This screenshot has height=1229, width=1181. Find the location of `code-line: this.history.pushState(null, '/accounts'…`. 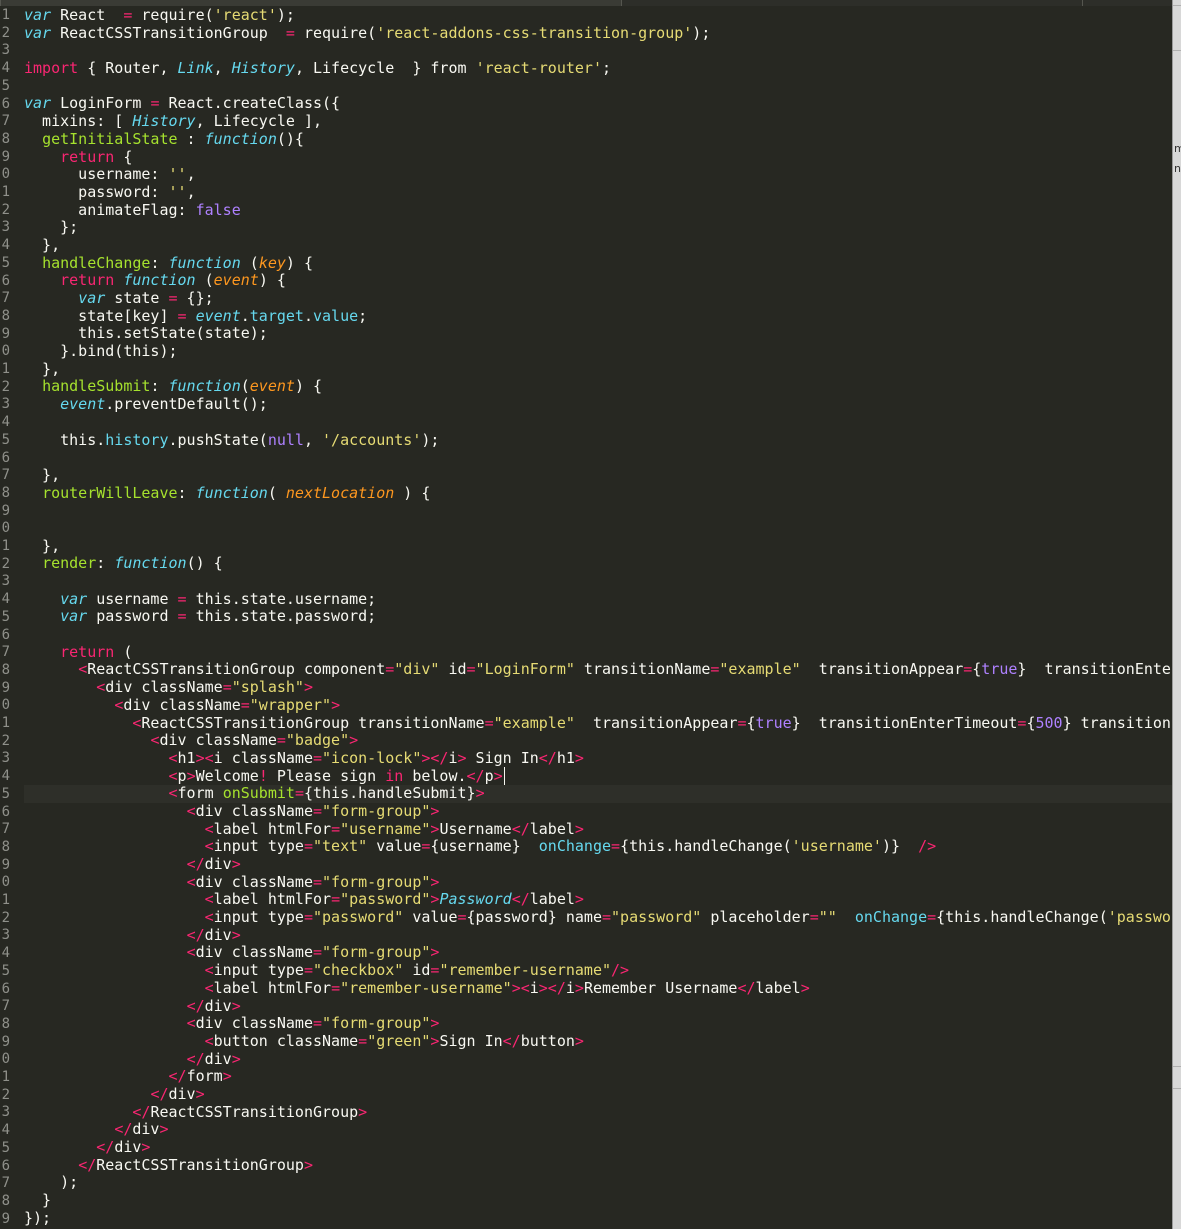

code-line: this.history.pushState(null, '/accounts'… is located at coordinates (598, 440).